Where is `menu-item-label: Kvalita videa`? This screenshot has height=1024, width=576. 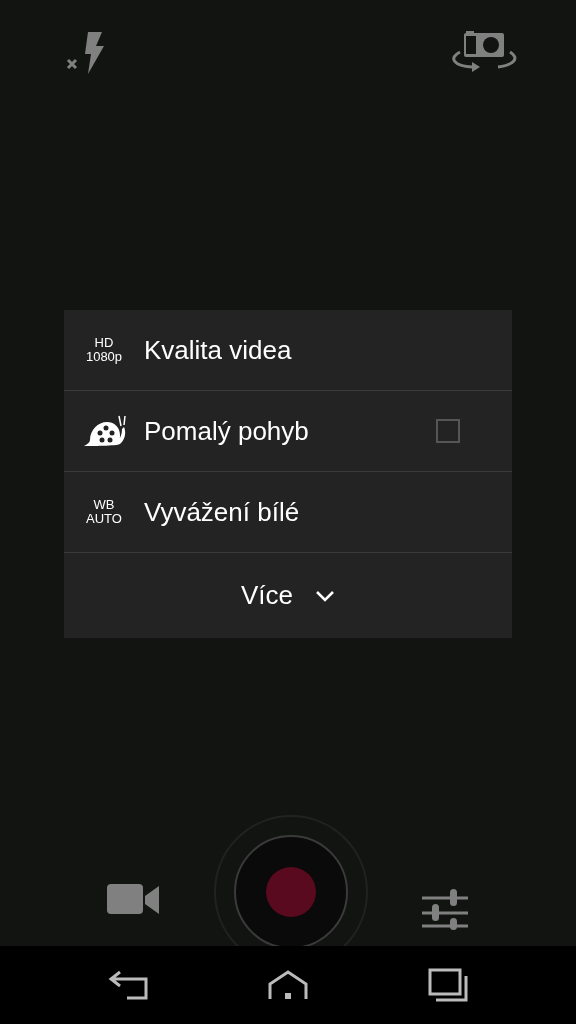 menu-item-label: Kvalita videa is located at coordinates (218, 350).